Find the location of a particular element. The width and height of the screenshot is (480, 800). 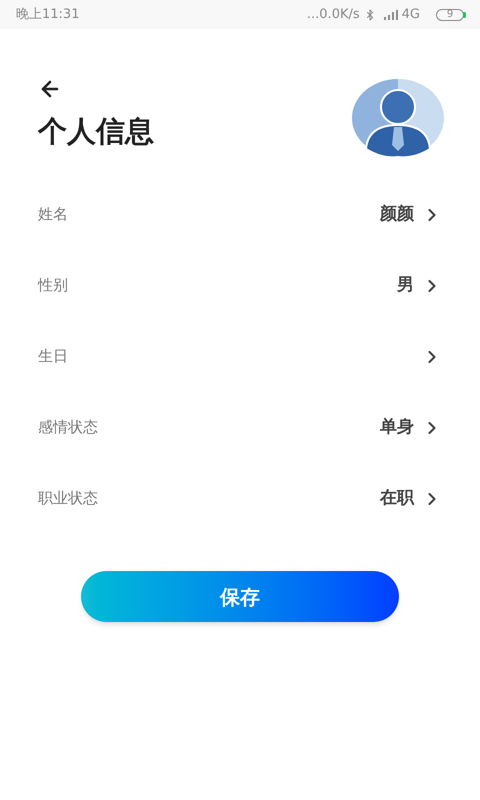

row-label: 性别 is located at coordinates (53, 285).